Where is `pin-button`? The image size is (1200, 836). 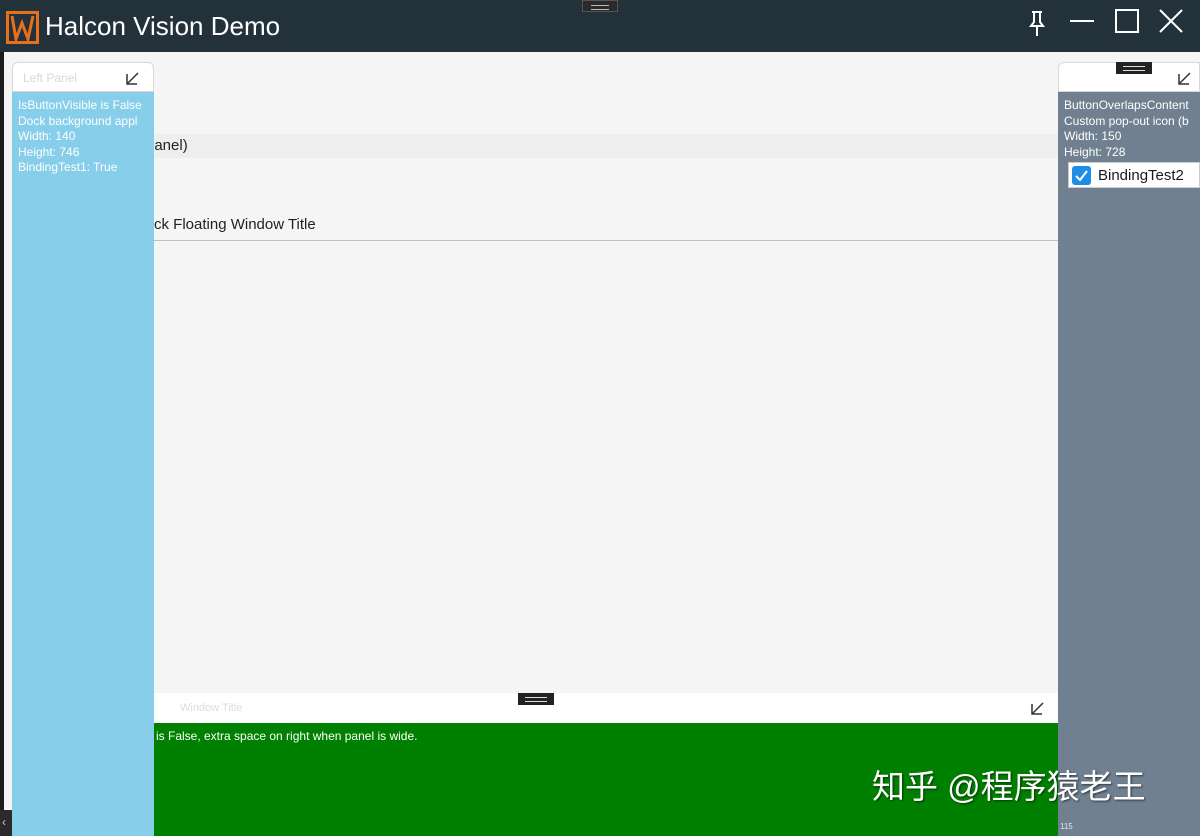 pin-button is located at coordinates (1037, 24).